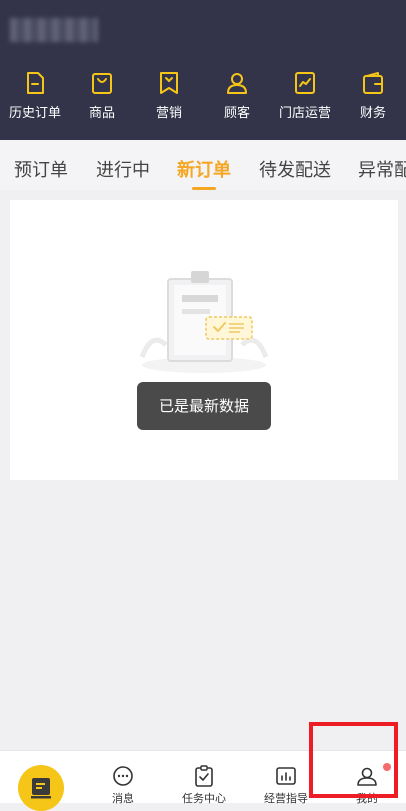 The width and height of the screenshot is (406, 811). What do you see at coordinates (123, 798) in the screenshot?
I see `nav-label: 消息` at bounding box center [123, 798].